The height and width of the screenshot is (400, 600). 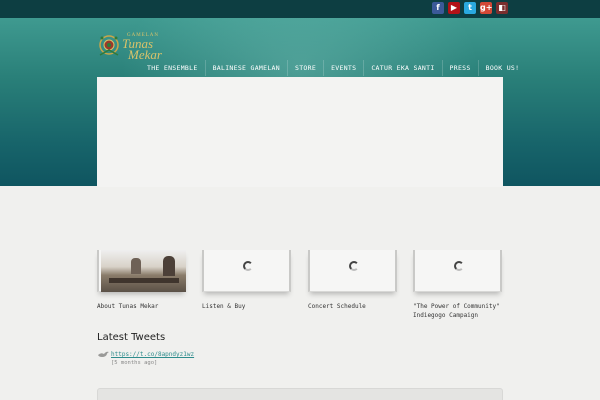 What do you see at coordinates (438, 8) in the screenshot?
I see `facebook-icon: f` at bounding box center [438, 8].